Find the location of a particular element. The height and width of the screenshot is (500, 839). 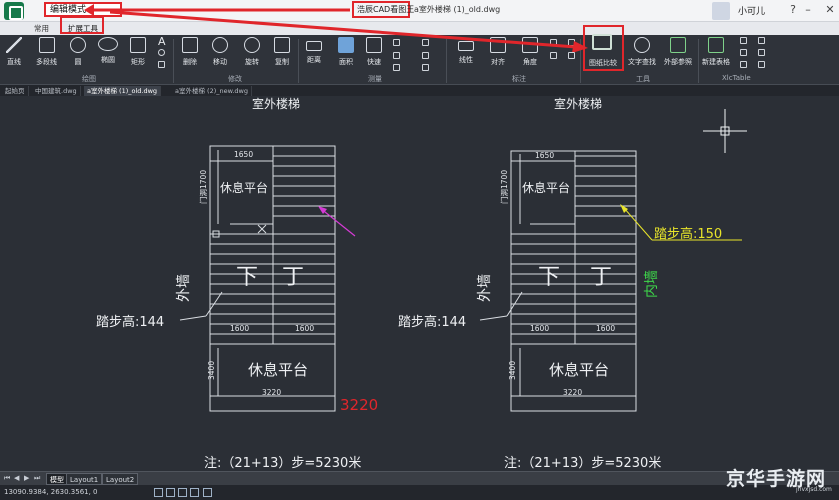

old-door-width: 门洞1700 is located at coordinates (203, 187).